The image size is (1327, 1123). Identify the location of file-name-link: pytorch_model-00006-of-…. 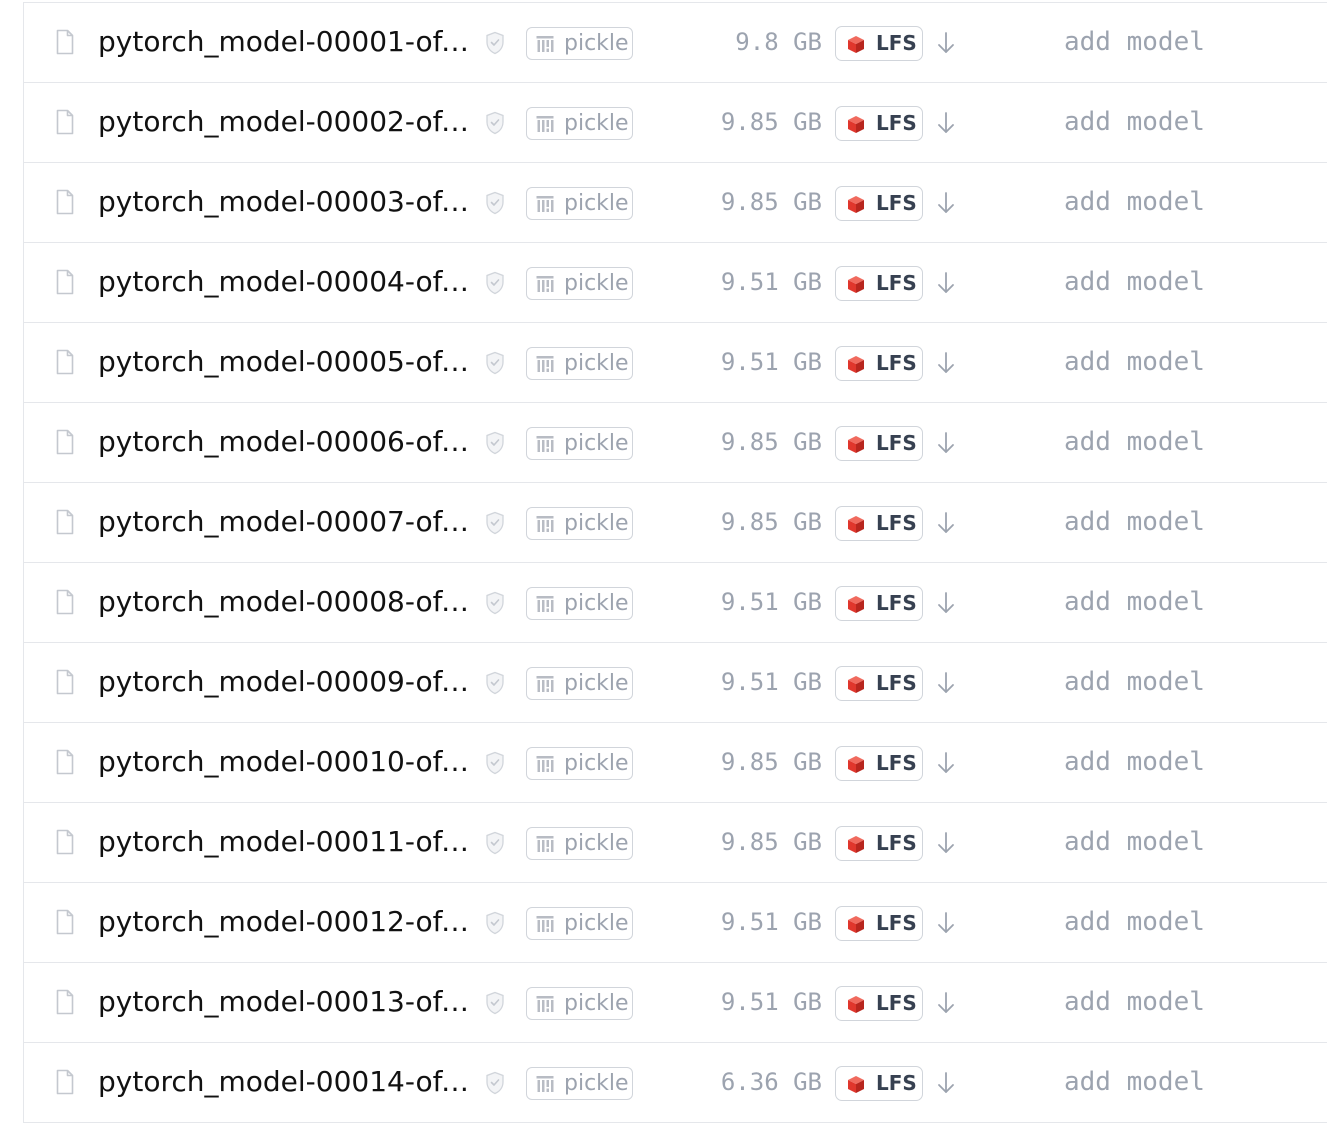
(284, 442).